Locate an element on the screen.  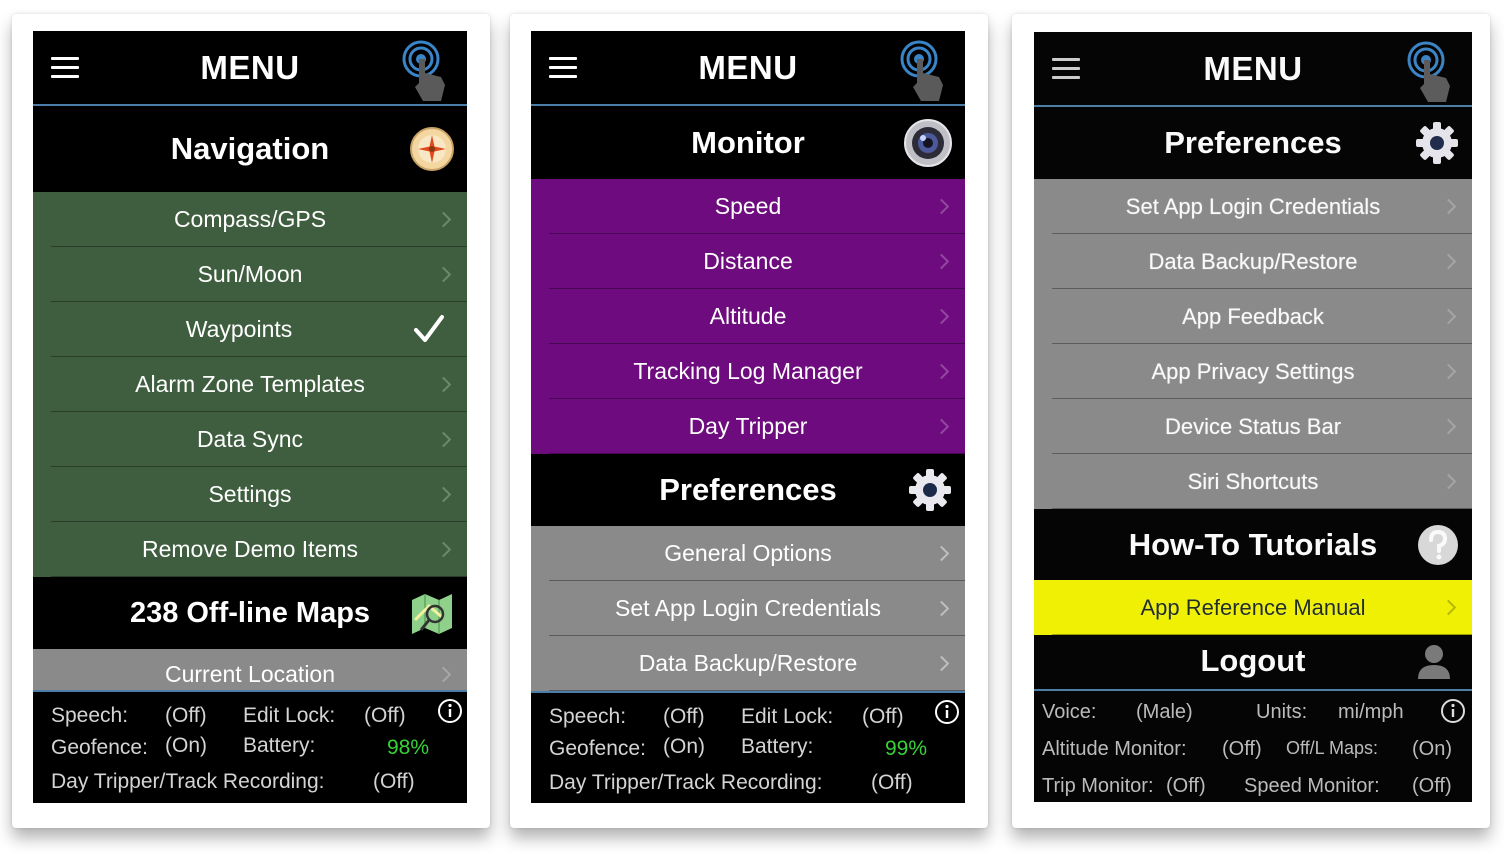
logout-section-header: Logout is located at coordinates (1253, 661).